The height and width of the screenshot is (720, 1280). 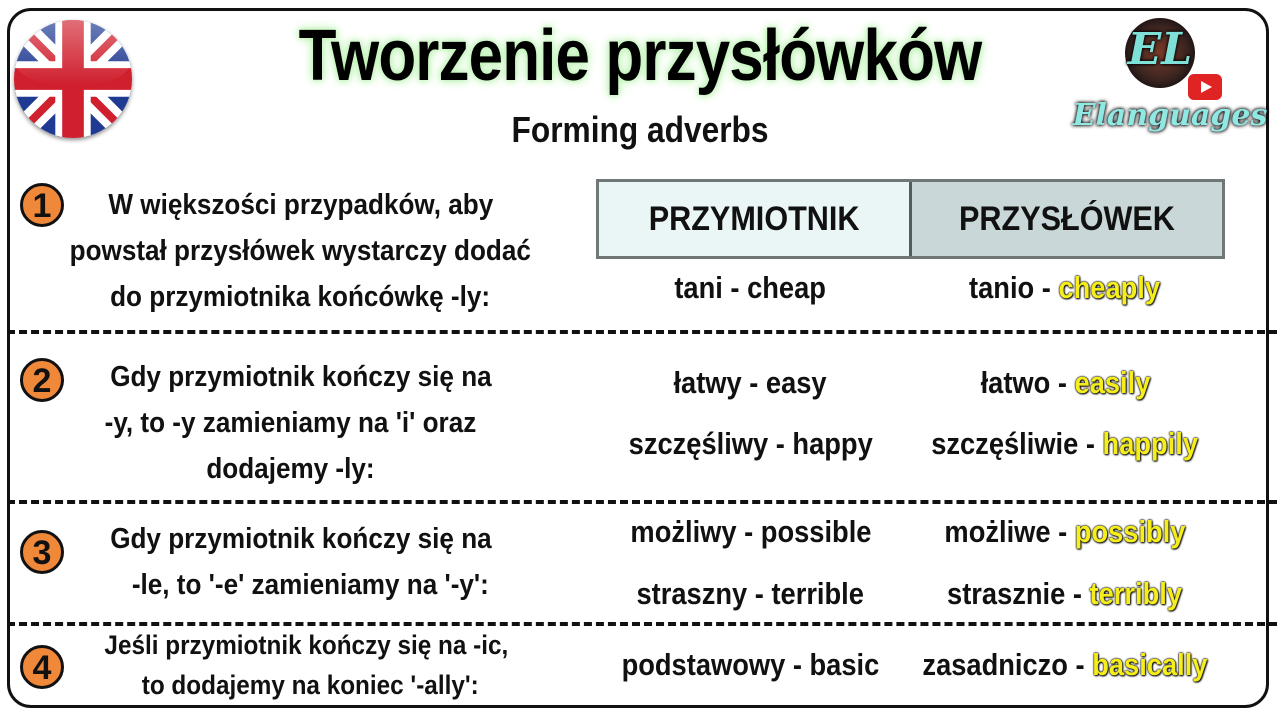 I want to click on youtube-play-icon, so click(x=1205, y=87).